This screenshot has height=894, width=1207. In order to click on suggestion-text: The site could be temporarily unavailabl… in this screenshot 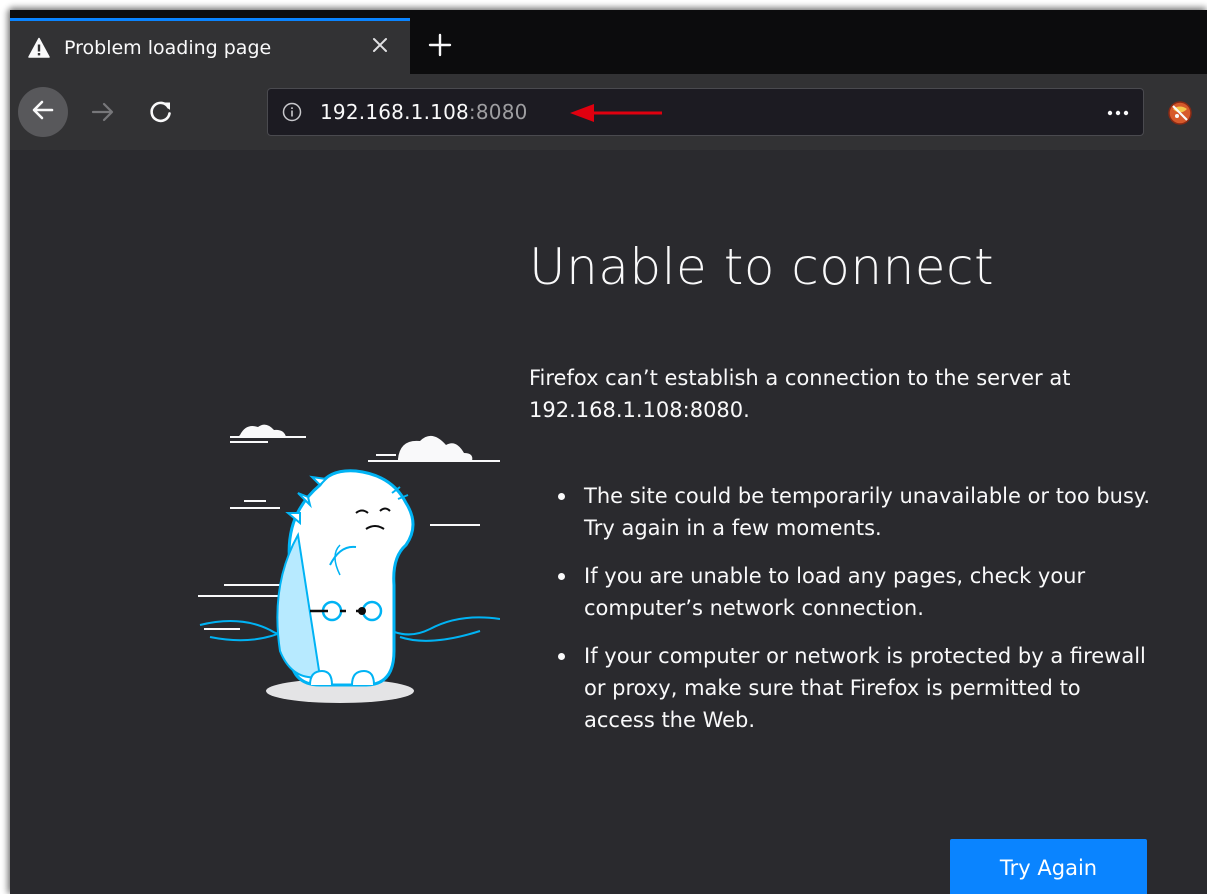, I will do `click(867, 512)`.